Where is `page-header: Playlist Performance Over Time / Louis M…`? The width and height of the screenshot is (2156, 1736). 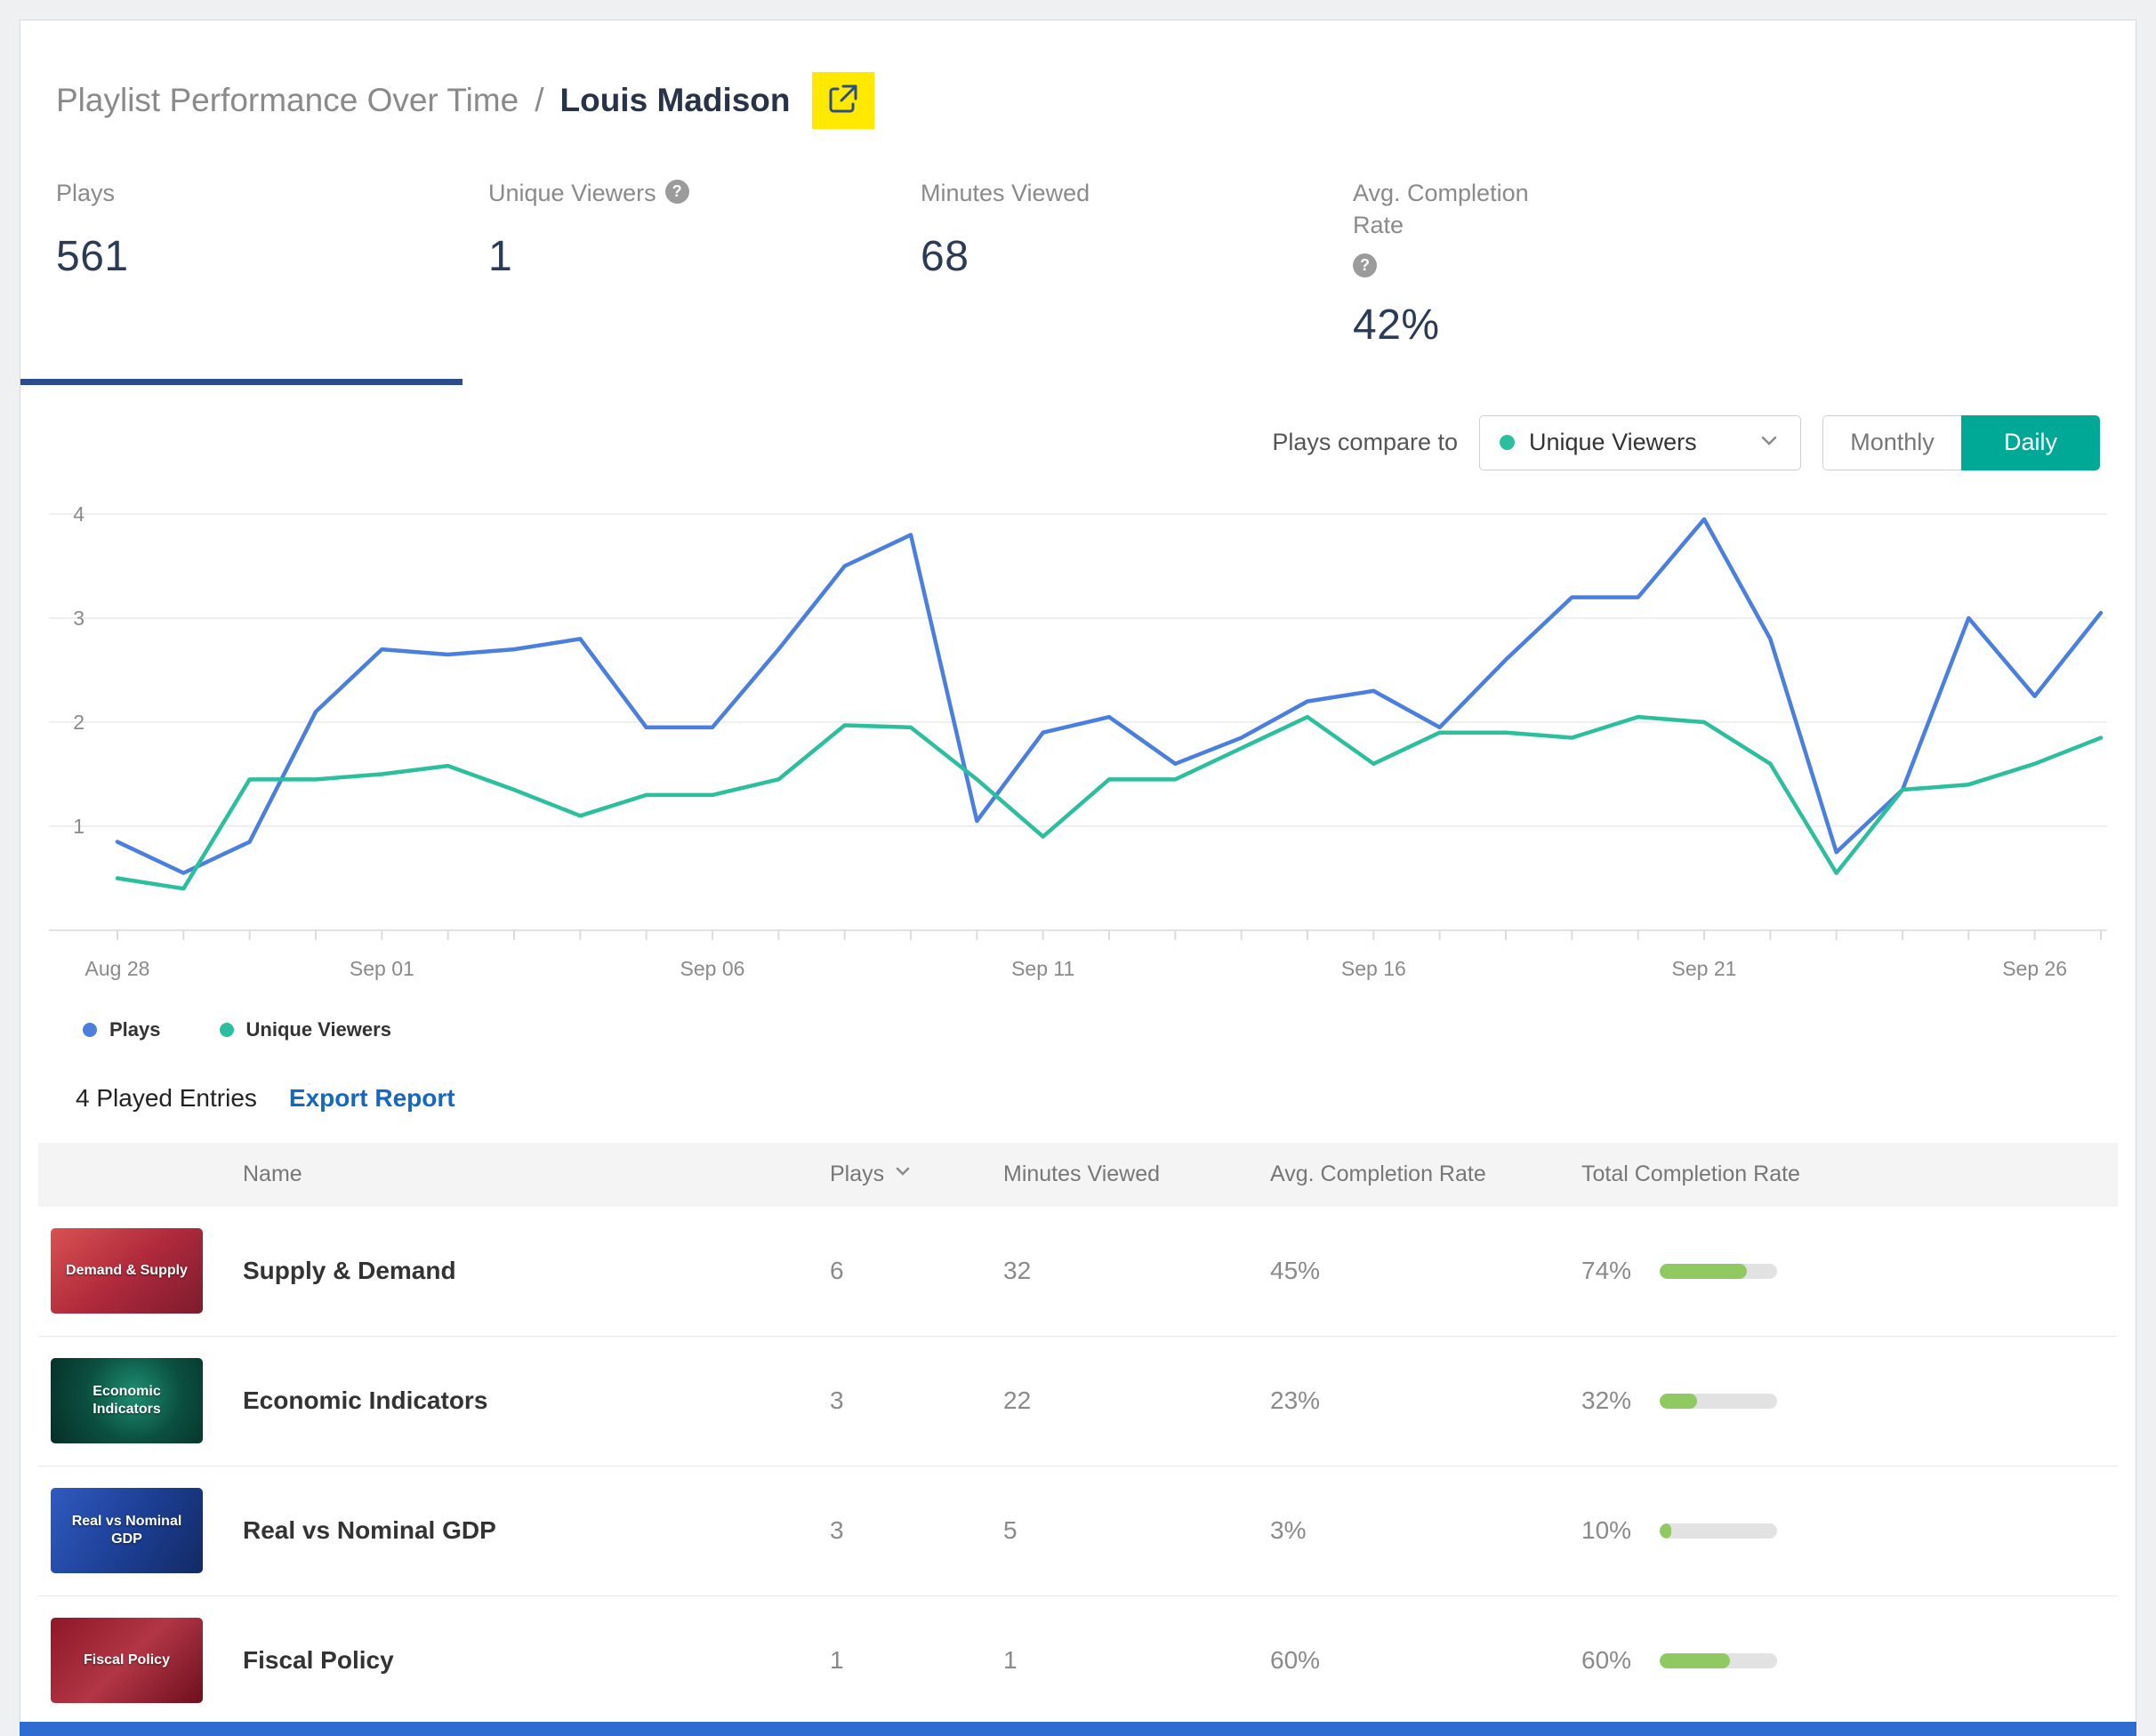
page-header: Playlist Performance Over Time / Louis M… is located at coordinates (1078, 75).